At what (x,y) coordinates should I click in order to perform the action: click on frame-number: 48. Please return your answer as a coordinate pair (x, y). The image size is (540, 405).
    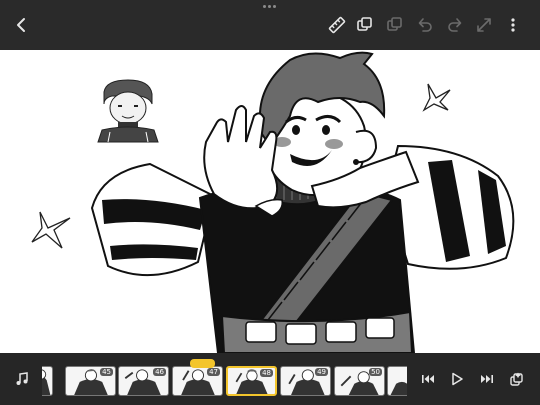
    Looking at the image, I should click on (266, 373).